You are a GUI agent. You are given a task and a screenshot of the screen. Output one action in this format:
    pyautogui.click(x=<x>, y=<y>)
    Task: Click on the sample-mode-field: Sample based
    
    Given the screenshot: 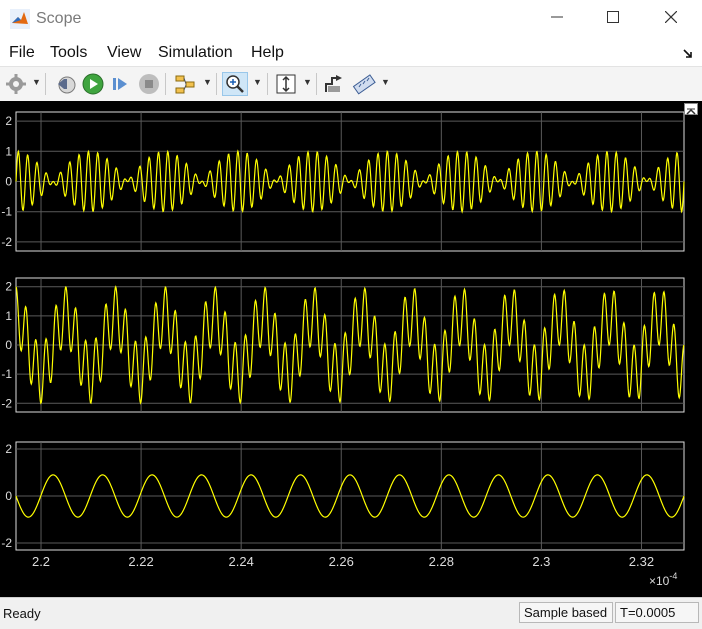 What is the action you would take?
    pyautogui.click(x=566, y=612)
    